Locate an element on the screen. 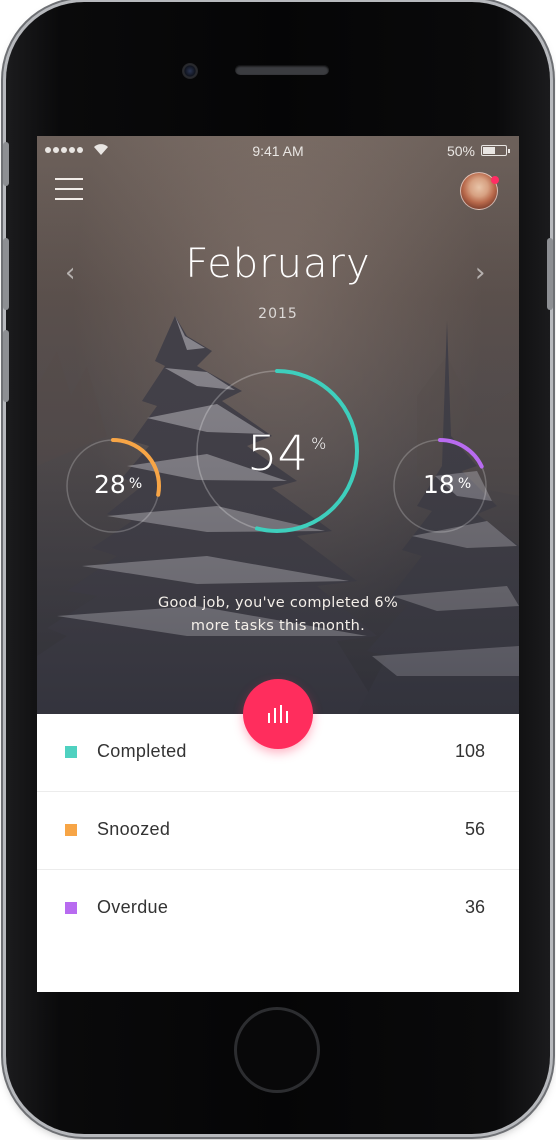  snoozed-color-swatch is located at coordinates (71, 830).